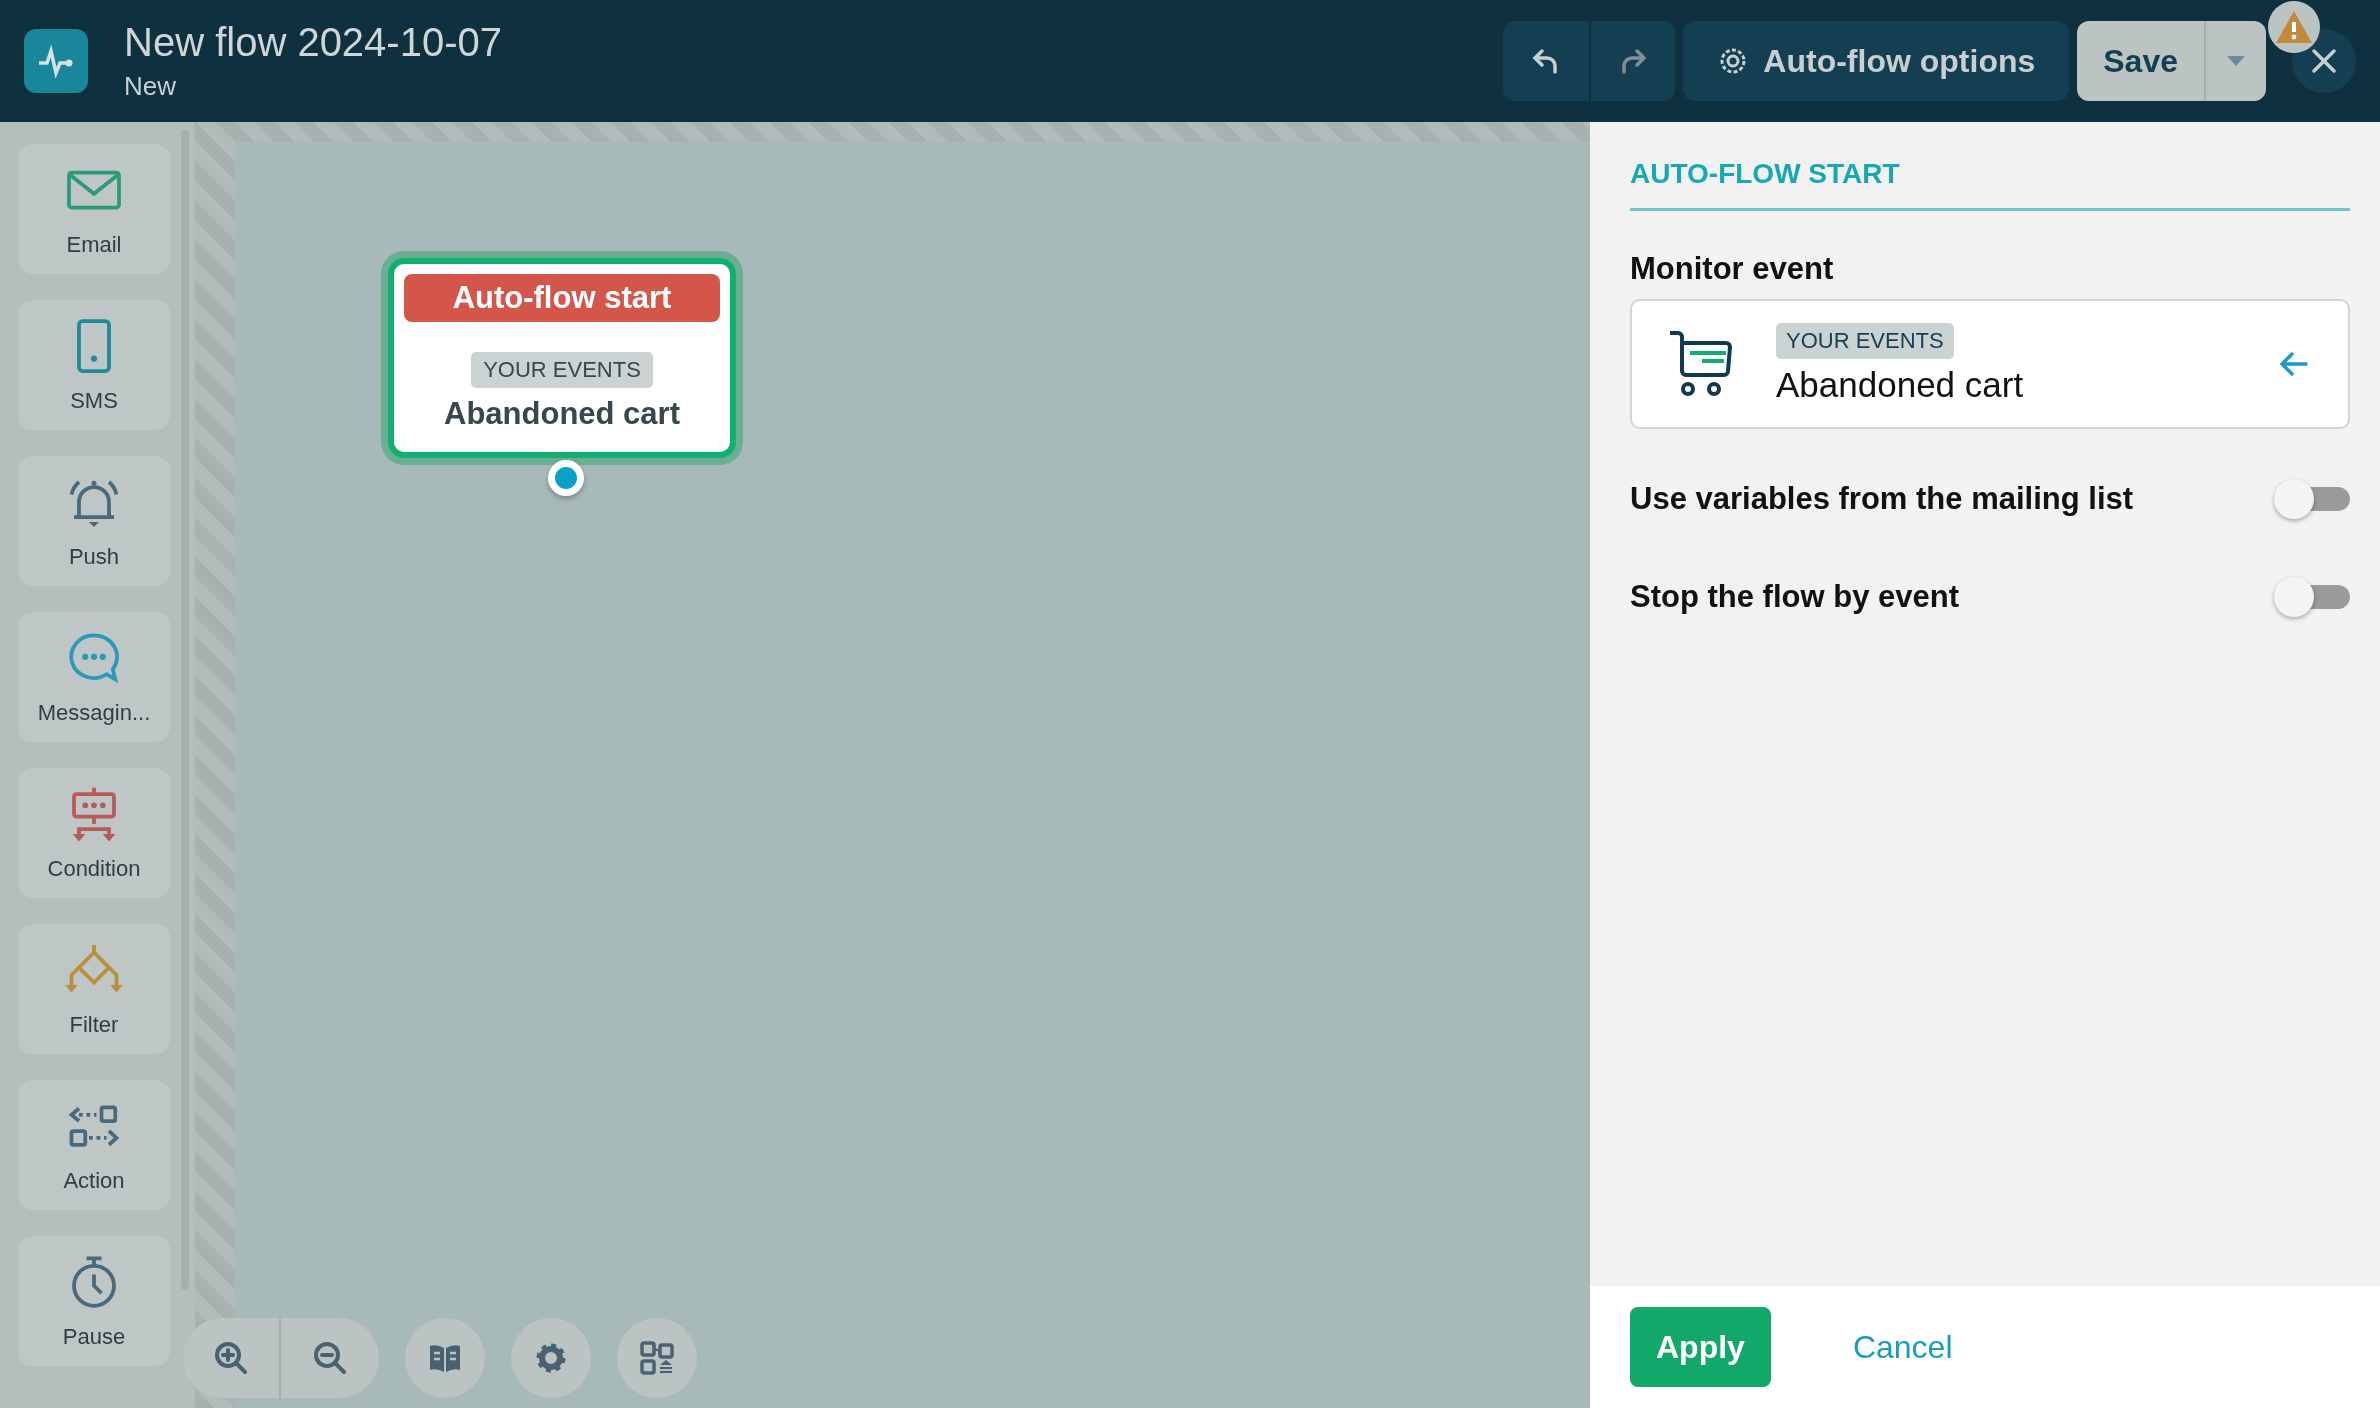  Describe the element at coordinates (1794, 597) in the screenshot. I see `toggle-label: Stop the flow by event` at that location.